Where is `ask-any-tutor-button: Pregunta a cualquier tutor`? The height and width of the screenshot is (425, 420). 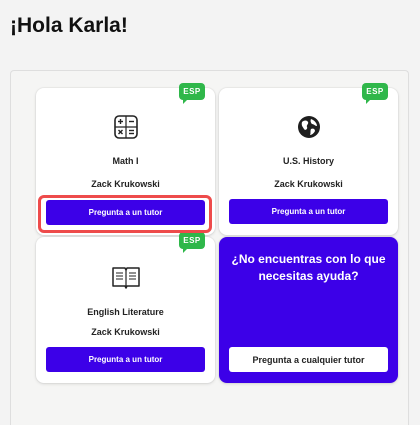 ask-any-tutor-button: Pregunta a cualquier tutor is located at coordinates (308, 359).